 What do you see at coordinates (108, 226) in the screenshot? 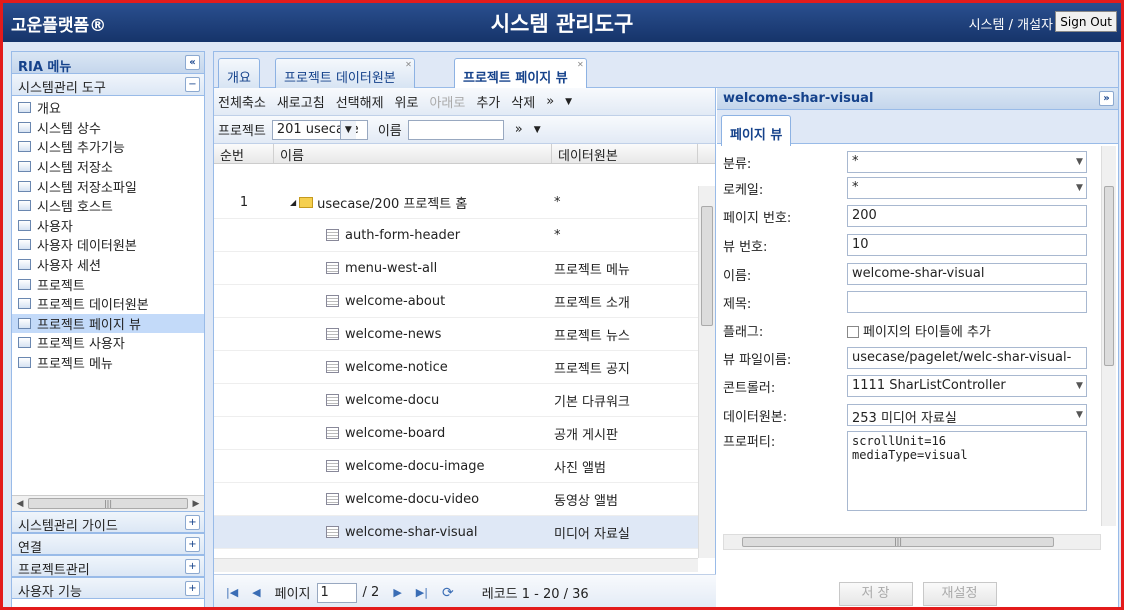
I see `sidebar-item: 사용자` at bounding box center [108, 226].